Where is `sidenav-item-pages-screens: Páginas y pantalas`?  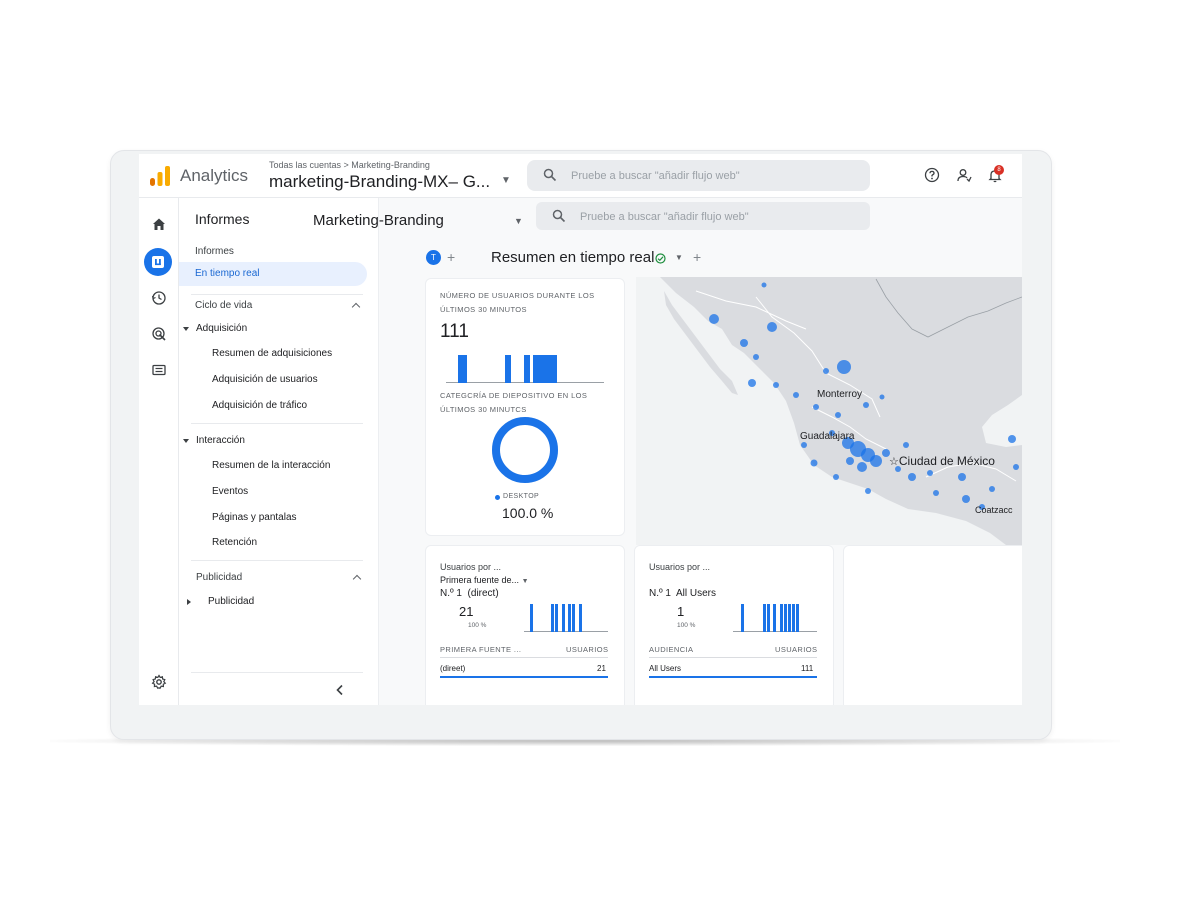 sidenav-item-pages-screens: Páginas y pantalas is located at coordinates (254, 517).